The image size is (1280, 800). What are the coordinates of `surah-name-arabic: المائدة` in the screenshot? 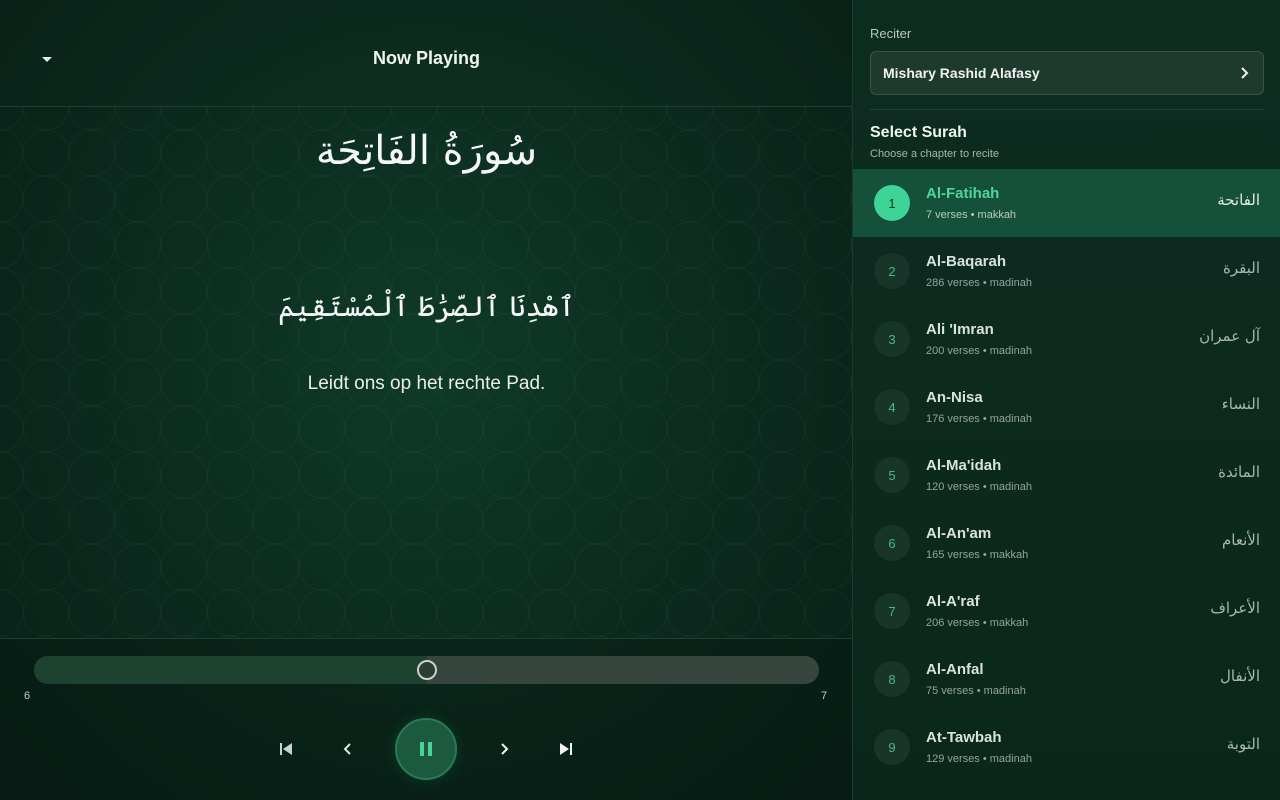 It's located at (1239, 472).